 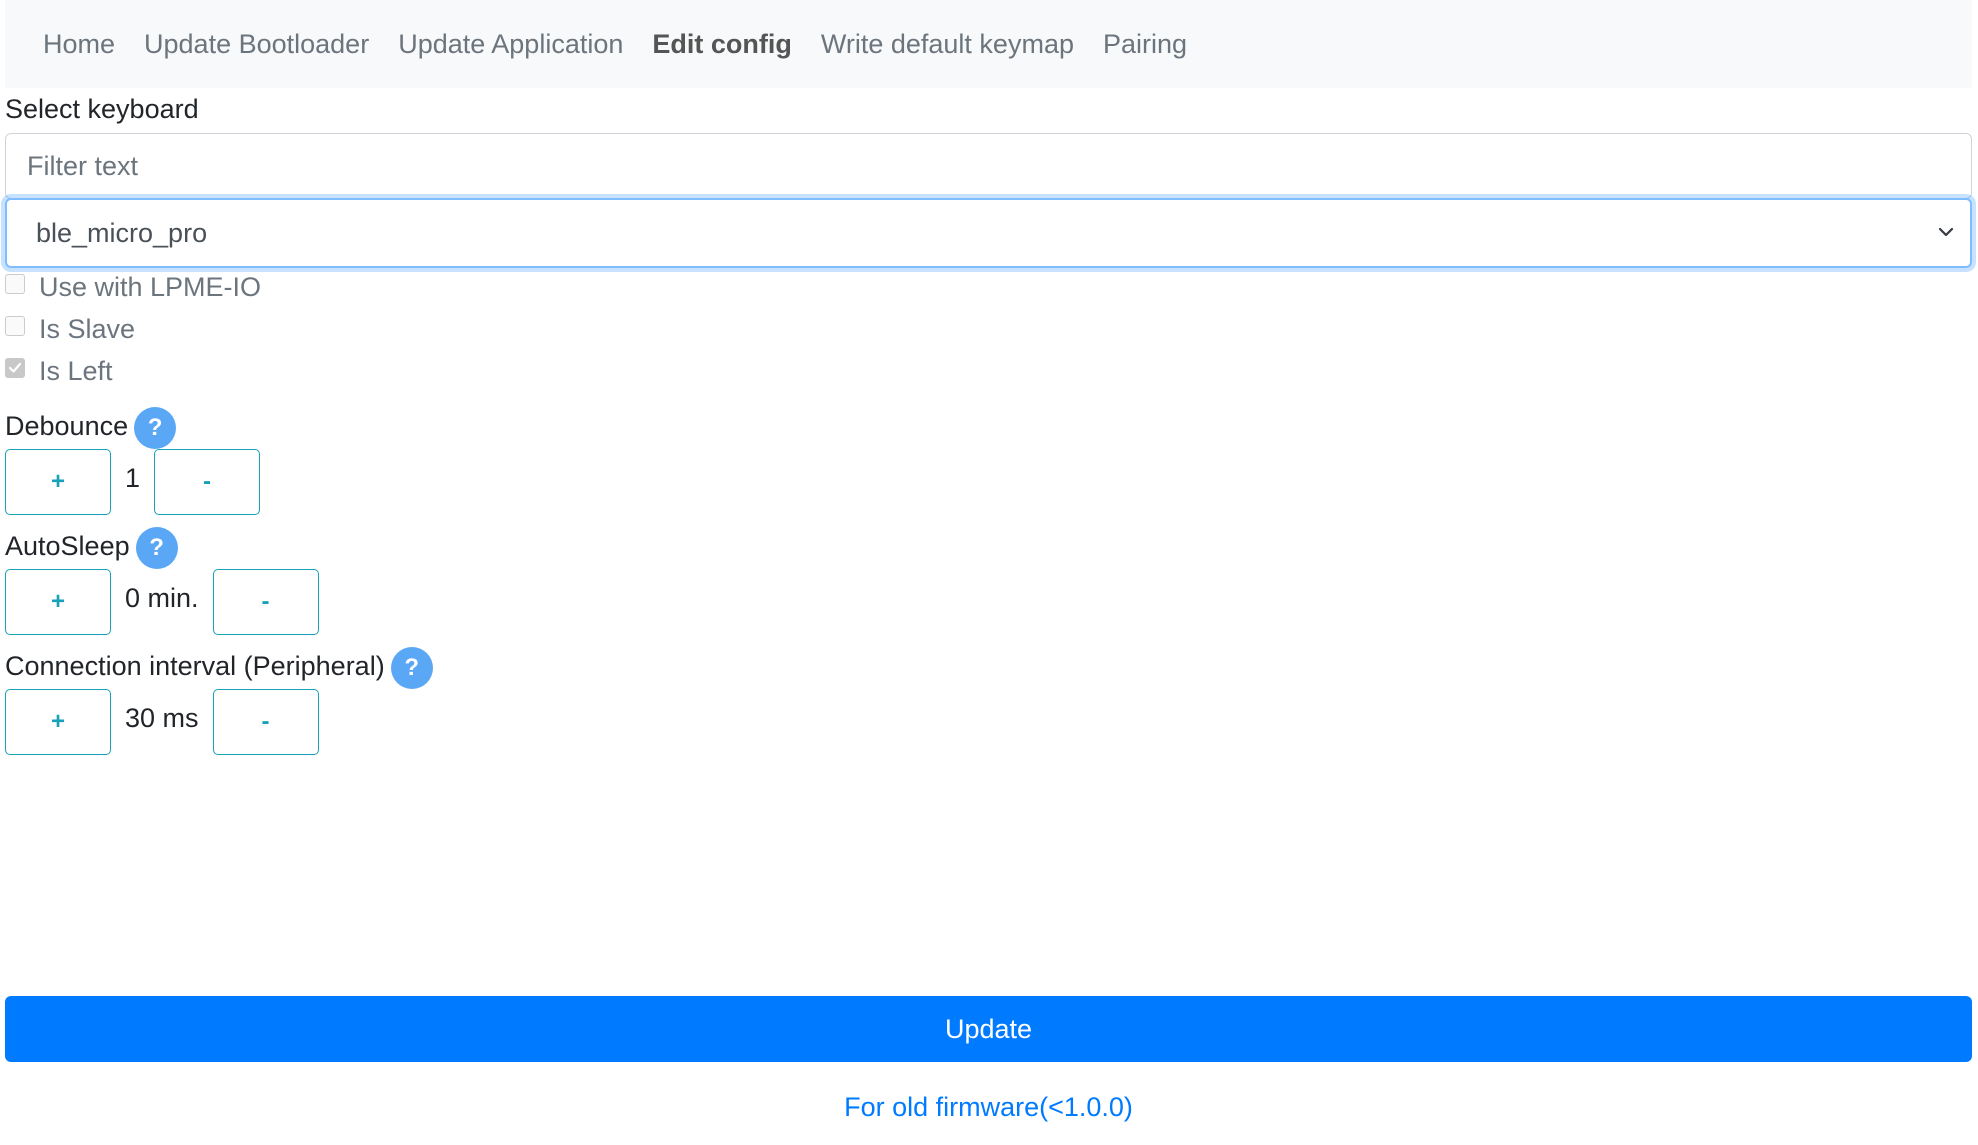 What do you see at coordinates (15, 325) in the screenshot?
I see `is-slave-checkbox` at bounding box center [15, 325].